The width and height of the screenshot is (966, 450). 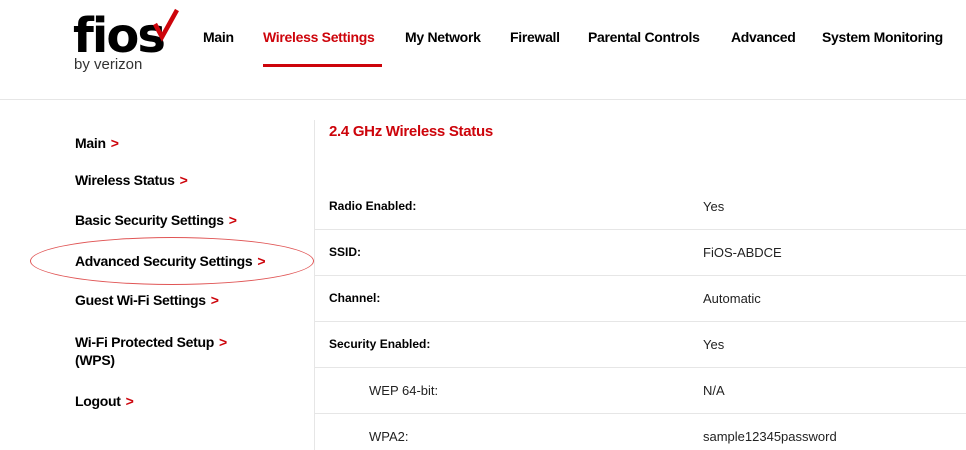 I want to click on status-row-security-enabled: Security Enabled: Yes, so click(x=640, y=345).